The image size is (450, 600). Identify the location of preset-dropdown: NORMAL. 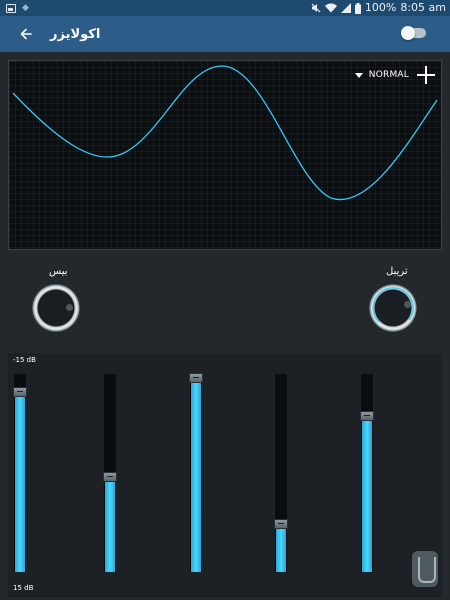
(381, 75).